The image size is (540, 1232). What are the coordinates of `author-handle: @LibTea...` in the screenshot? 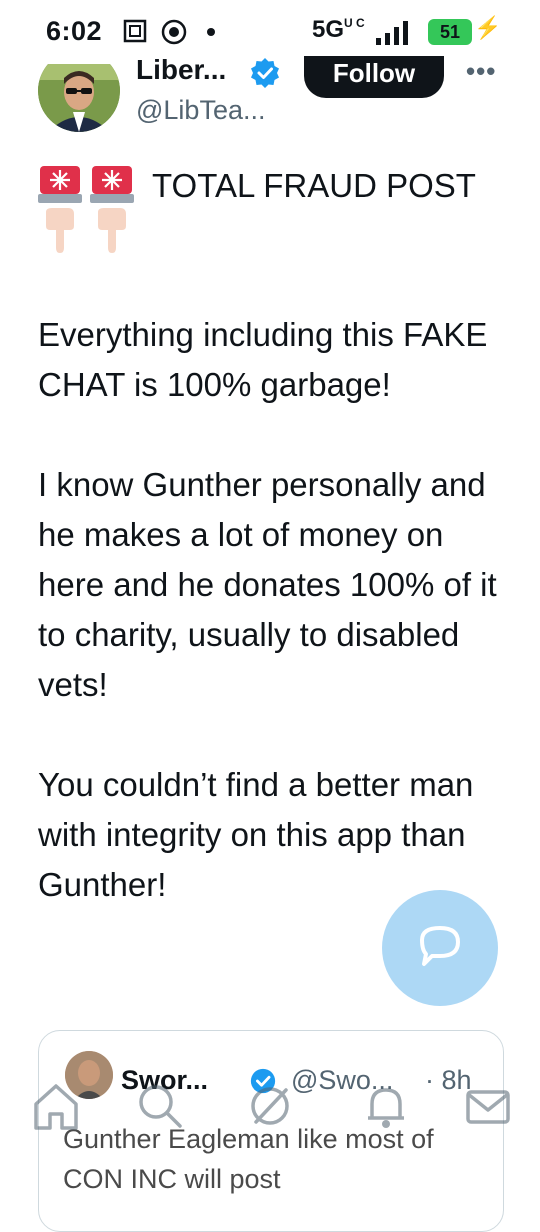 It's located at (200, 110).